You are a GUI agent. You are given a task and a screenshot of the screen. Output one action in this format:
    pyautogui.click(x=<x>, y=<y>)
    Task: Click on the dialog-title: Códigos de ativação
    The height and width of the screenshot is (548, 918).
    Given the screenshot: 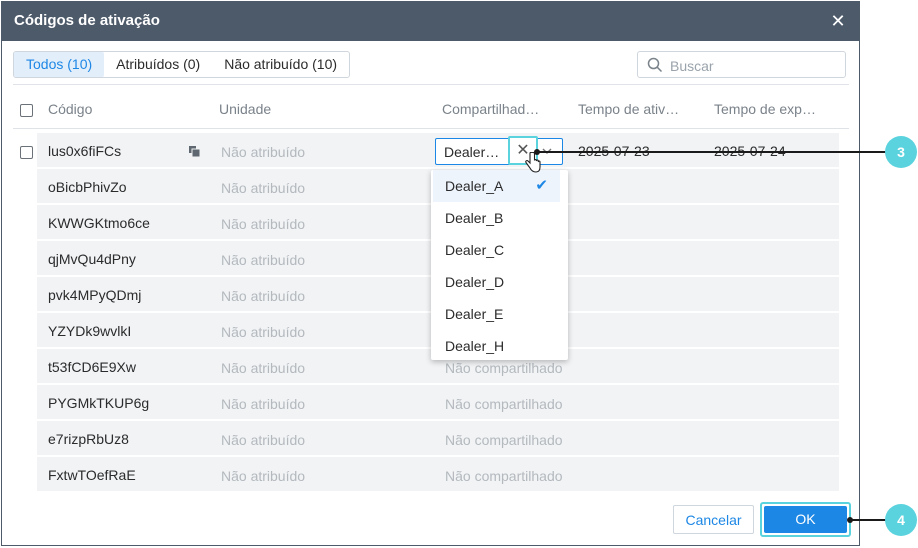 What is the action you would take?
    pyautogui.click(x=87, y=20)
    